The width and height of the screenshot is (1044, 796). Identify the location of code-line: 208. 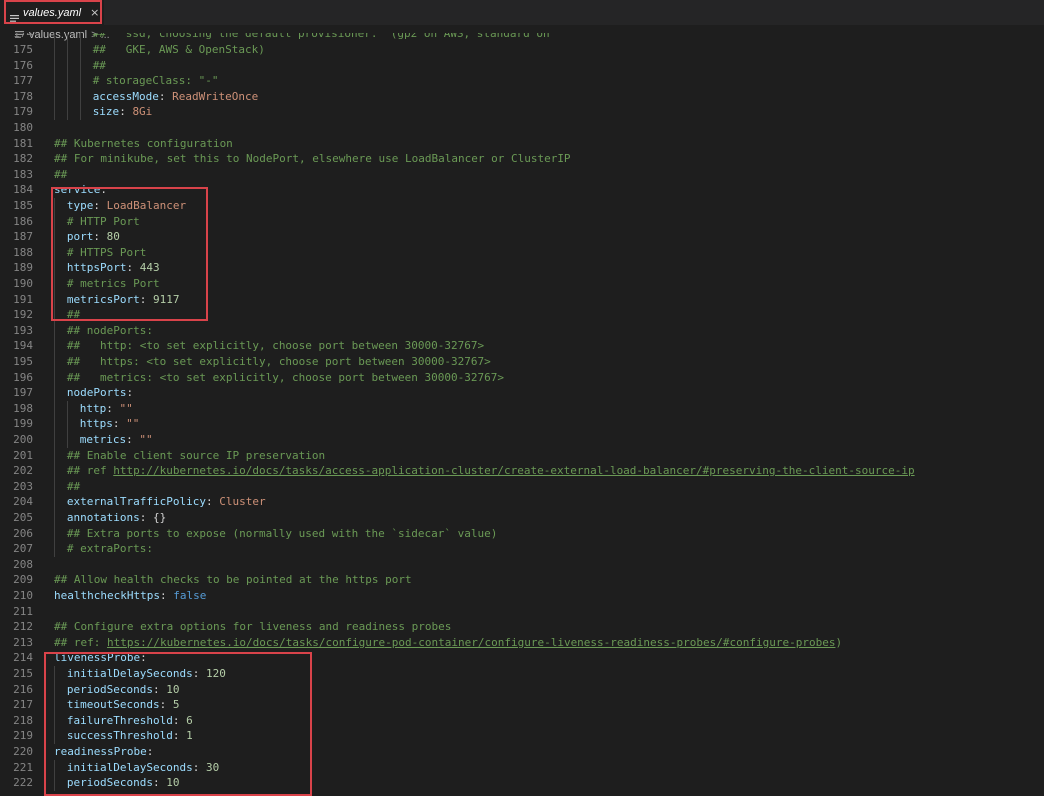
(522, 565).